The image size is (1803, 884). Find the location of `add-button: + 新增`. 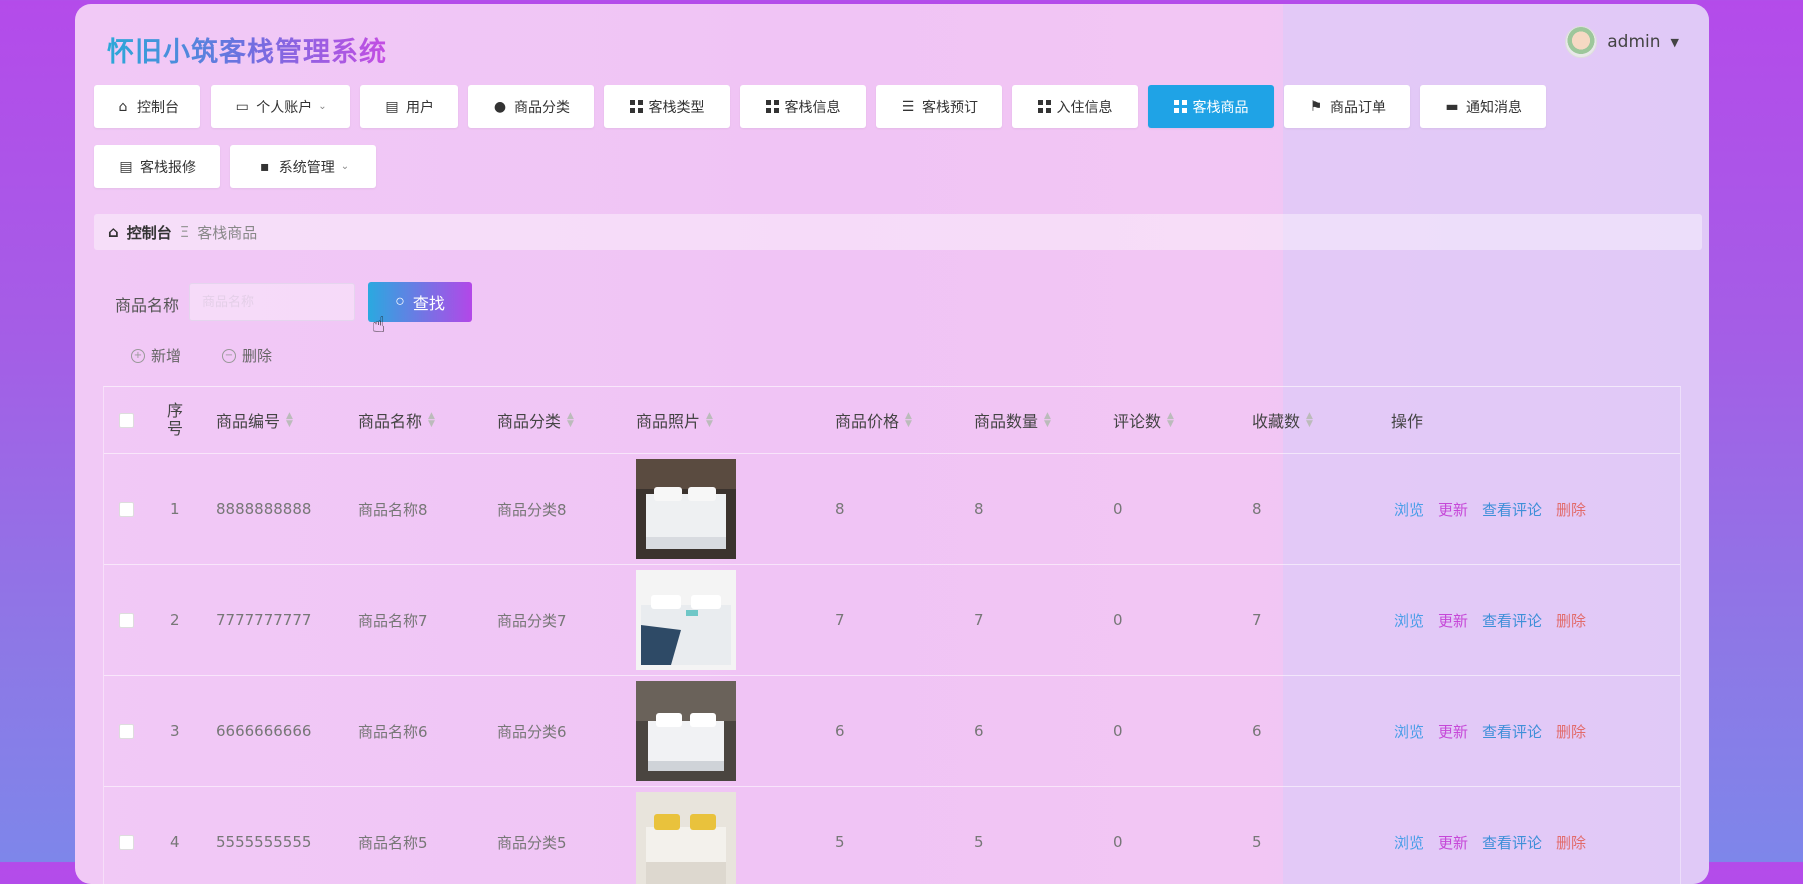

add-button: + 新增 is located at coordinates (156, 355).